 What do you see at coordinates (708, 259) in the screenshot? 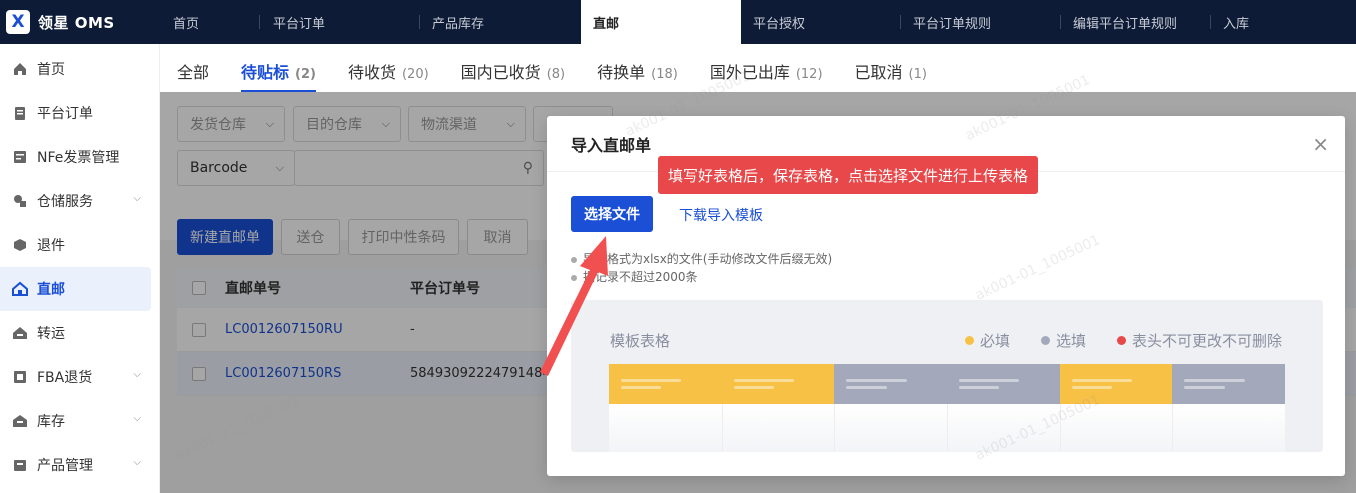
I see `note-text: 导入格式为xlsx的文件(手动修改文件后缀无效)` at bounding box center [708, 259].